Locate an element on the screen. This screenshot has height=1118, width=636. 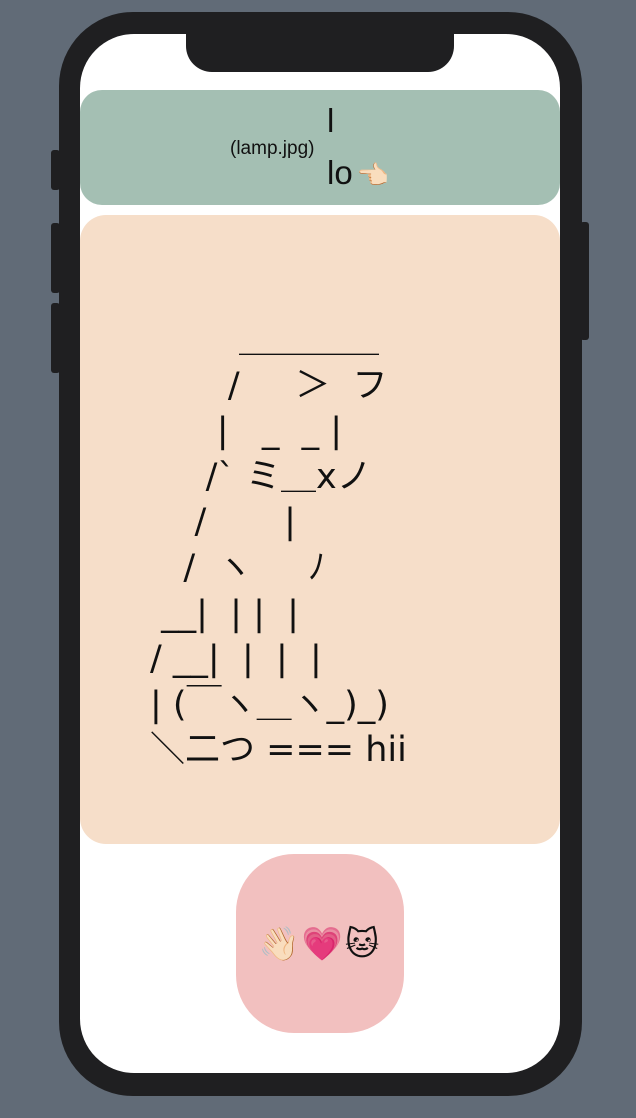
broken-image-alt-text: (lamp.jpg) is located at coordinates (272, 148).